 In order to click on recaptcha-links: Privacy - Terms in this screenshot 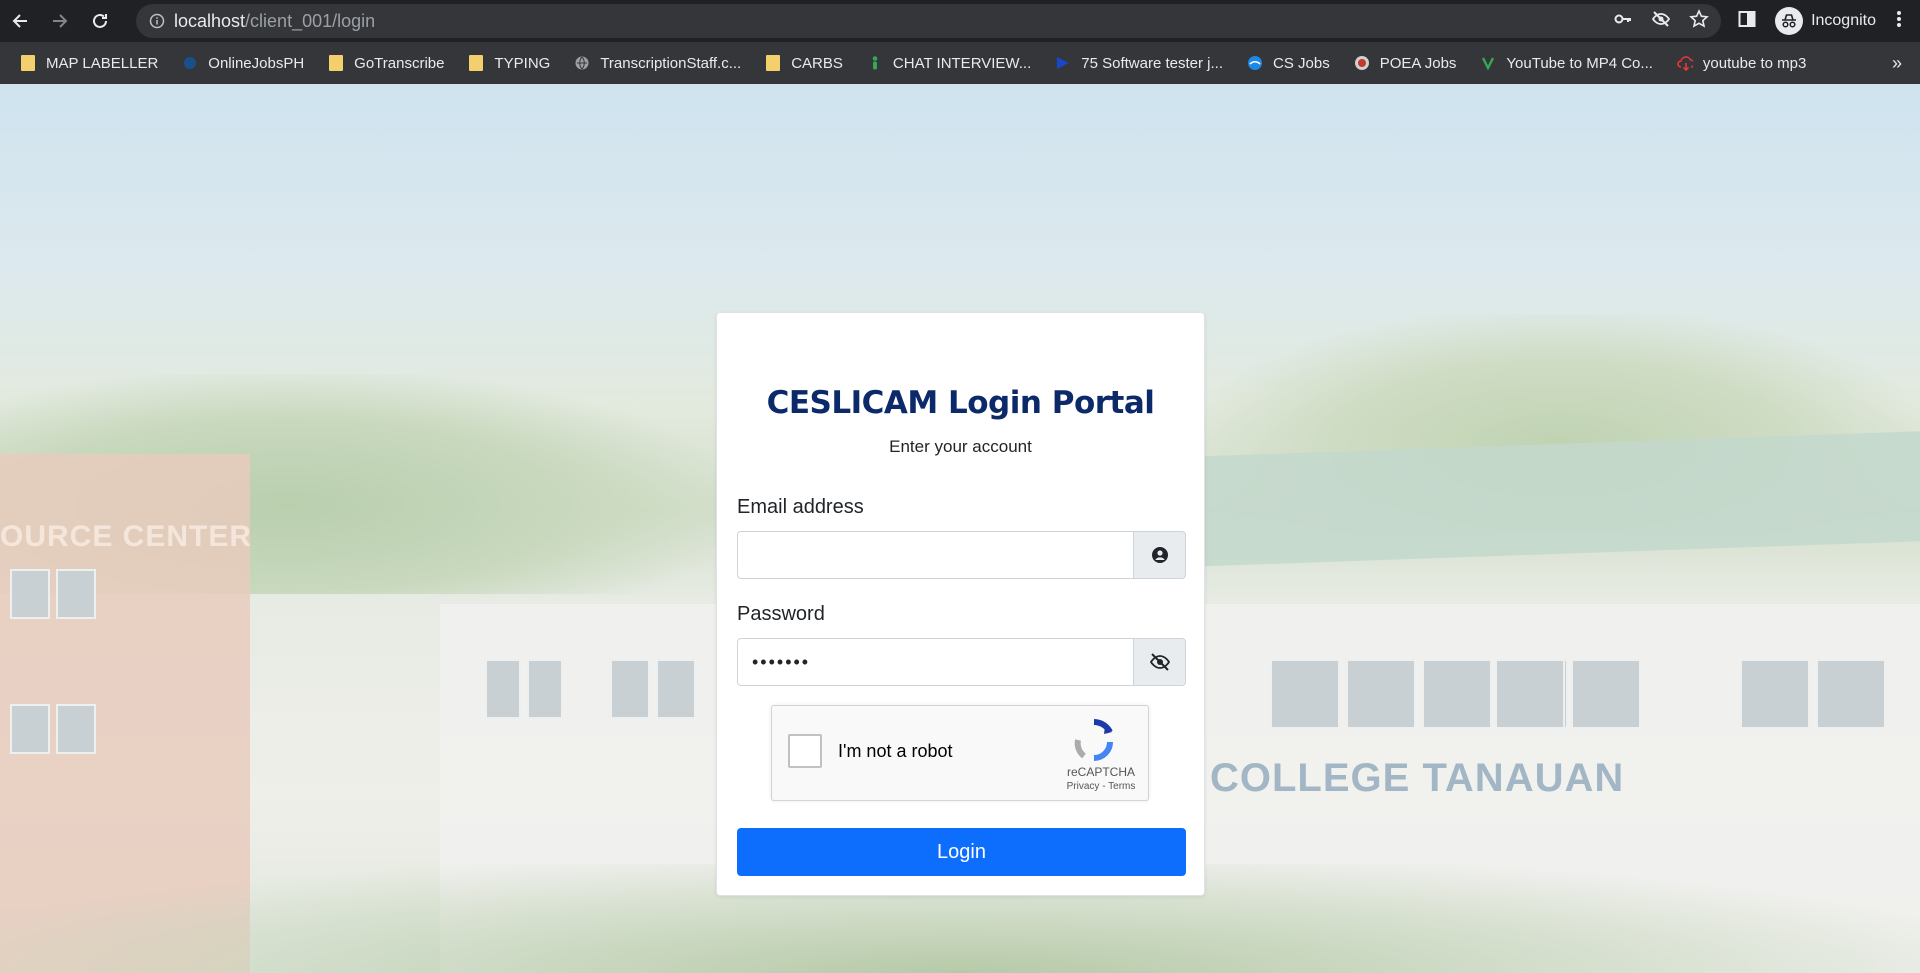, I will do `click(1101, 786)`.